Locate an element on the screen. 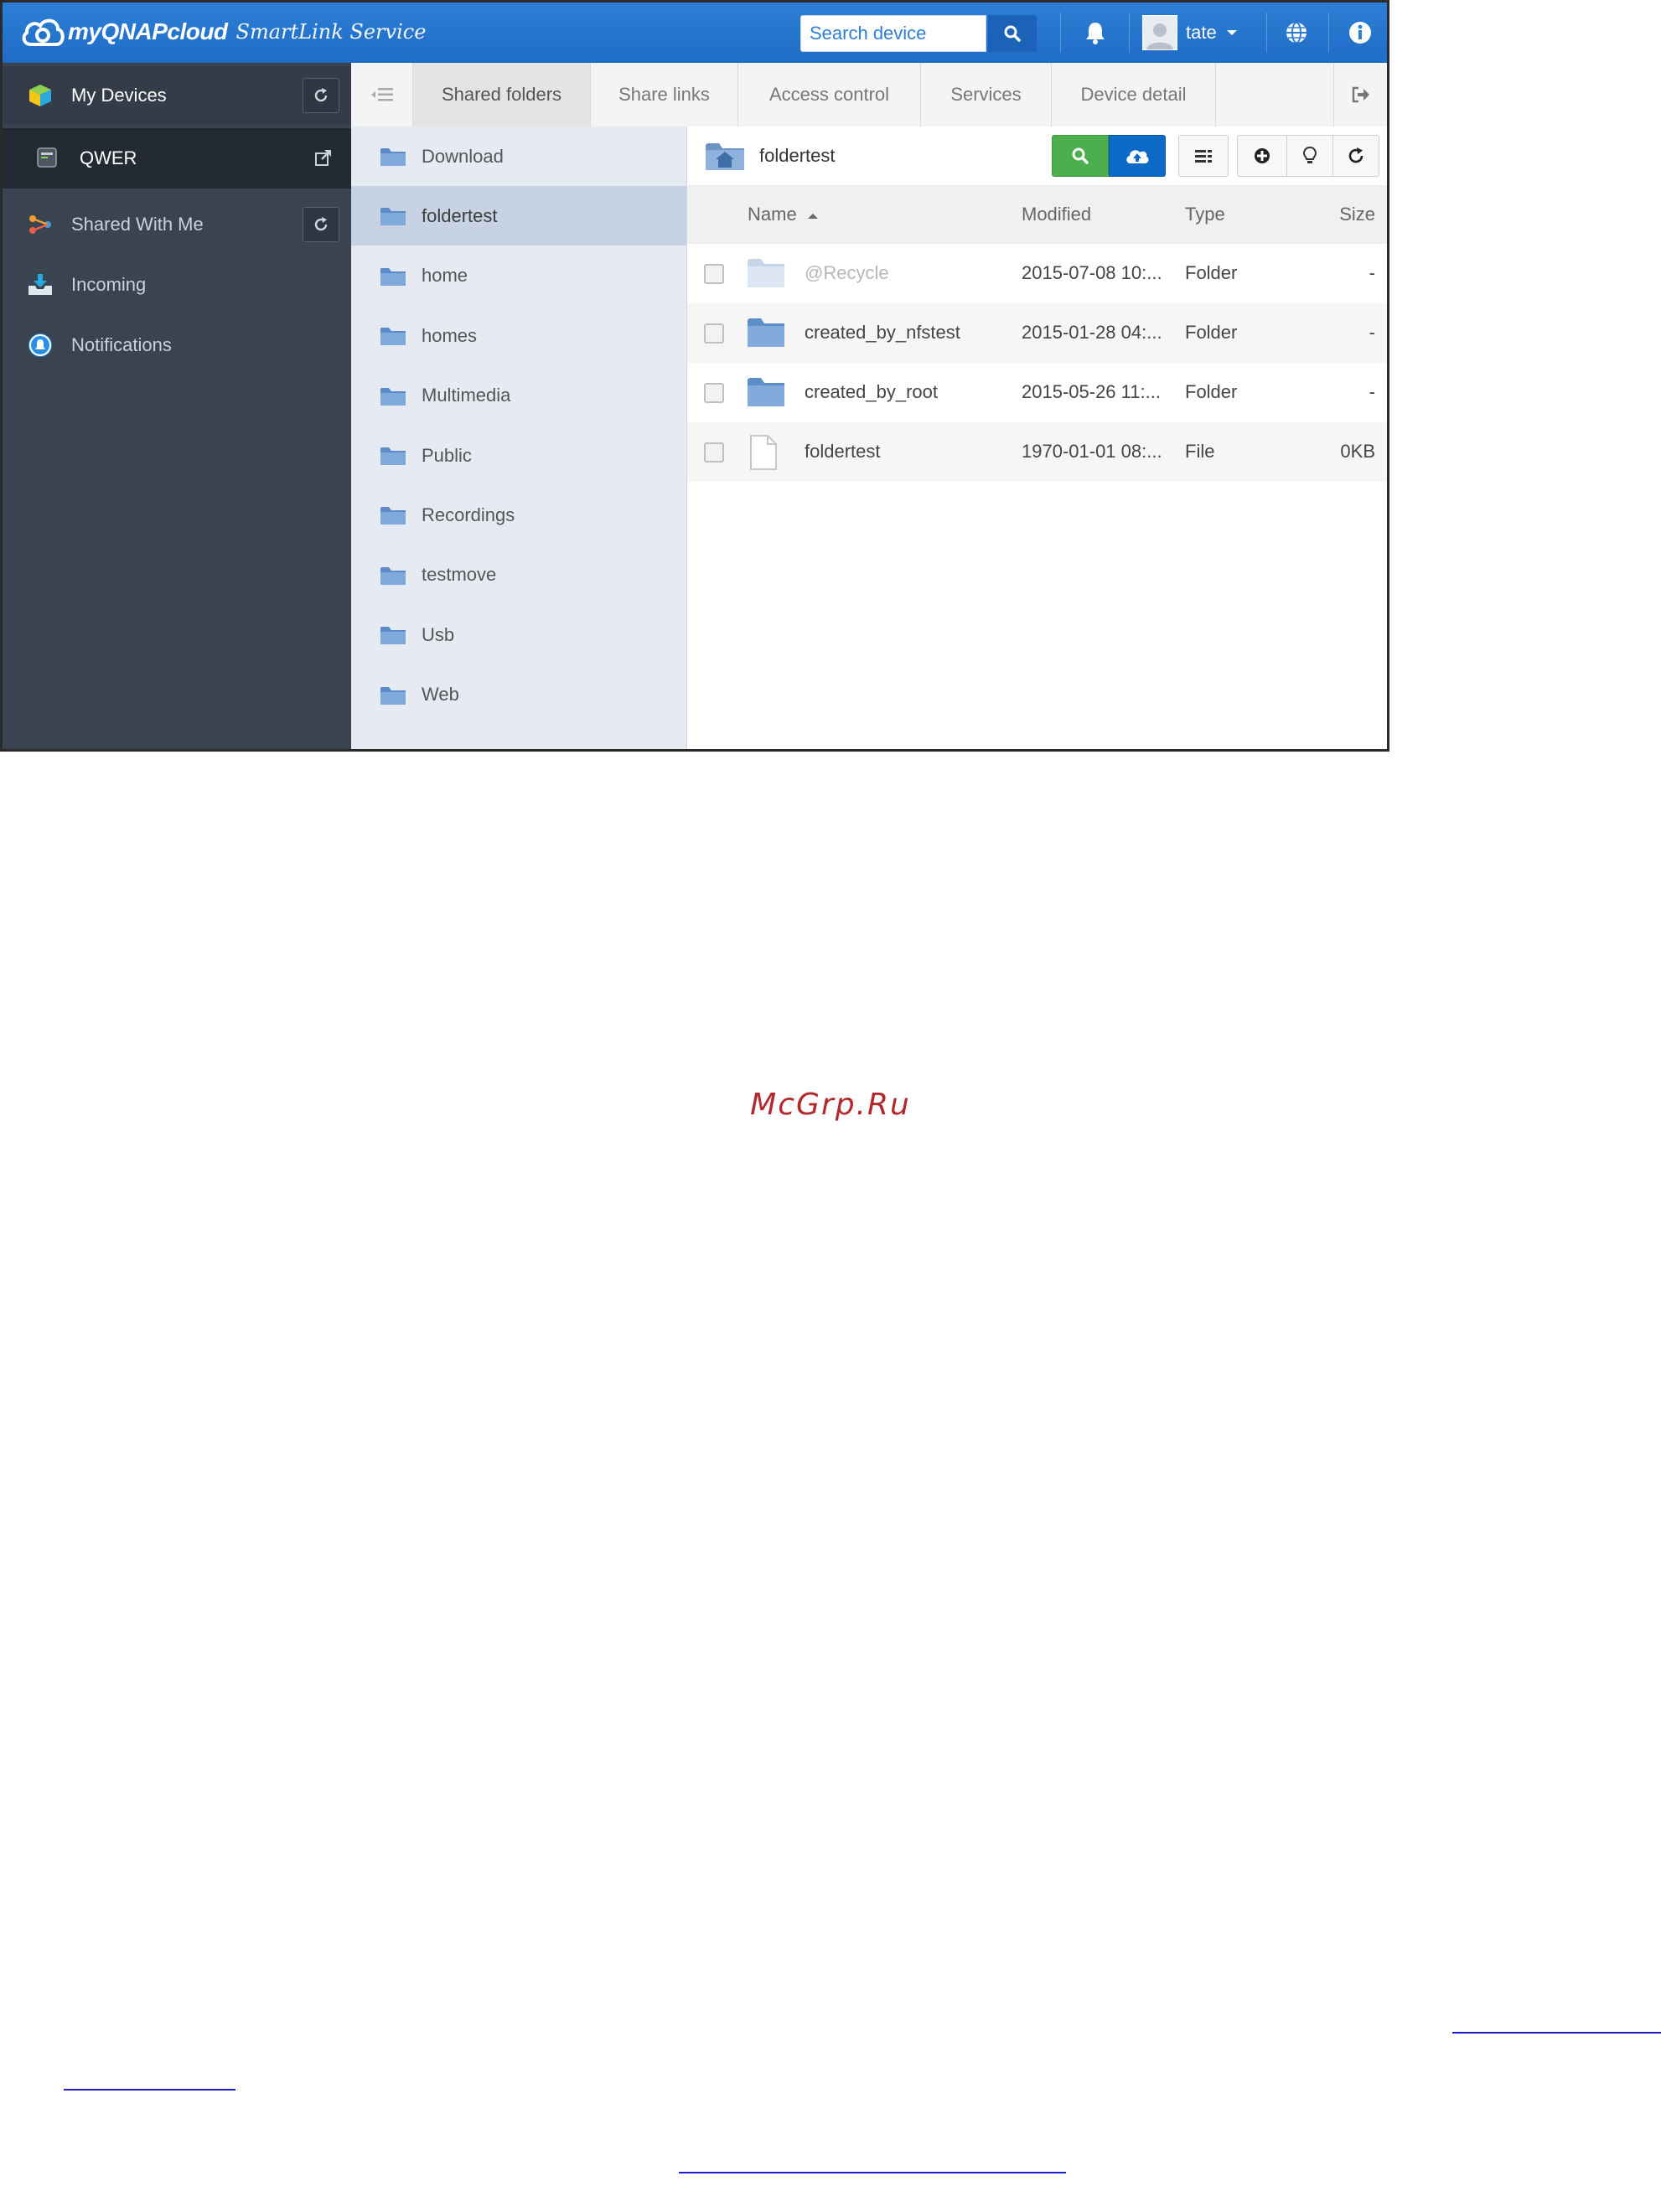 The height and width of the screenshot is (2212, 1661). cube-icon is located at coordinates (40, 95).